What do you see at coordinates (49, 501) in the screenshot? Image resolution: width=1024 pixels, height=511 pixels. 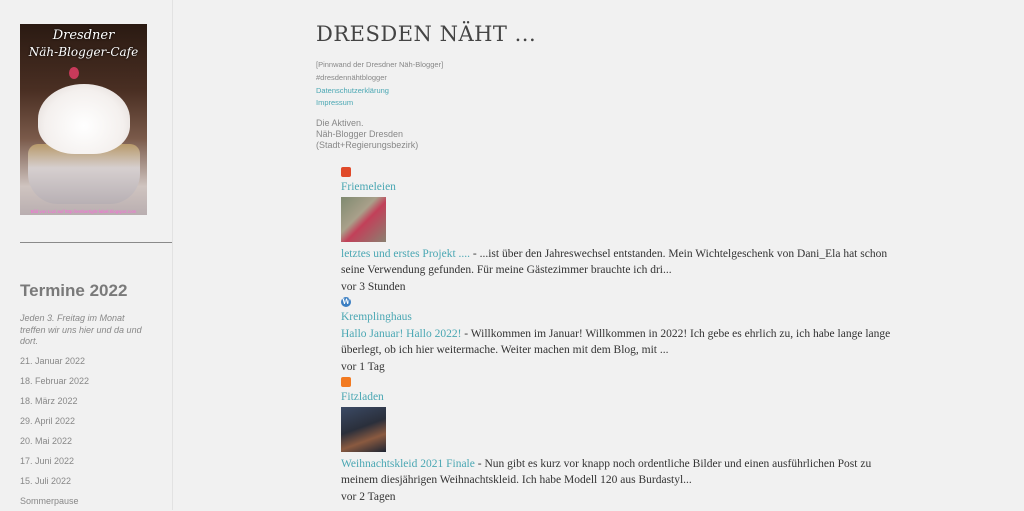 I see `termine-date: Sommerpause` at bounding box center [49, 501].